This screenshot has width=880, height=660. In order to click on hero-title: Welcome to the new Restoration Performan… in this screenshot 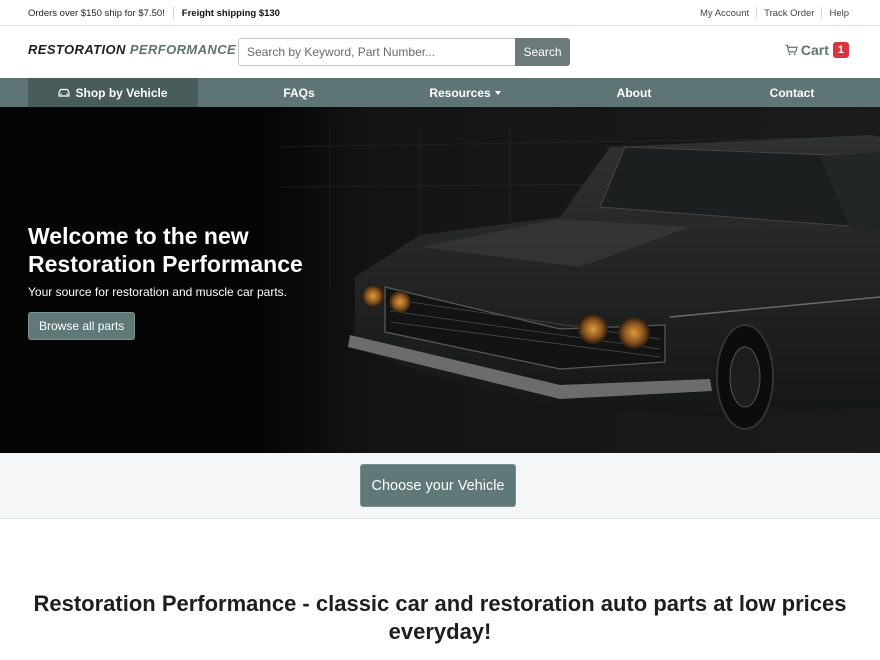, I will do `click(165, 250)`.